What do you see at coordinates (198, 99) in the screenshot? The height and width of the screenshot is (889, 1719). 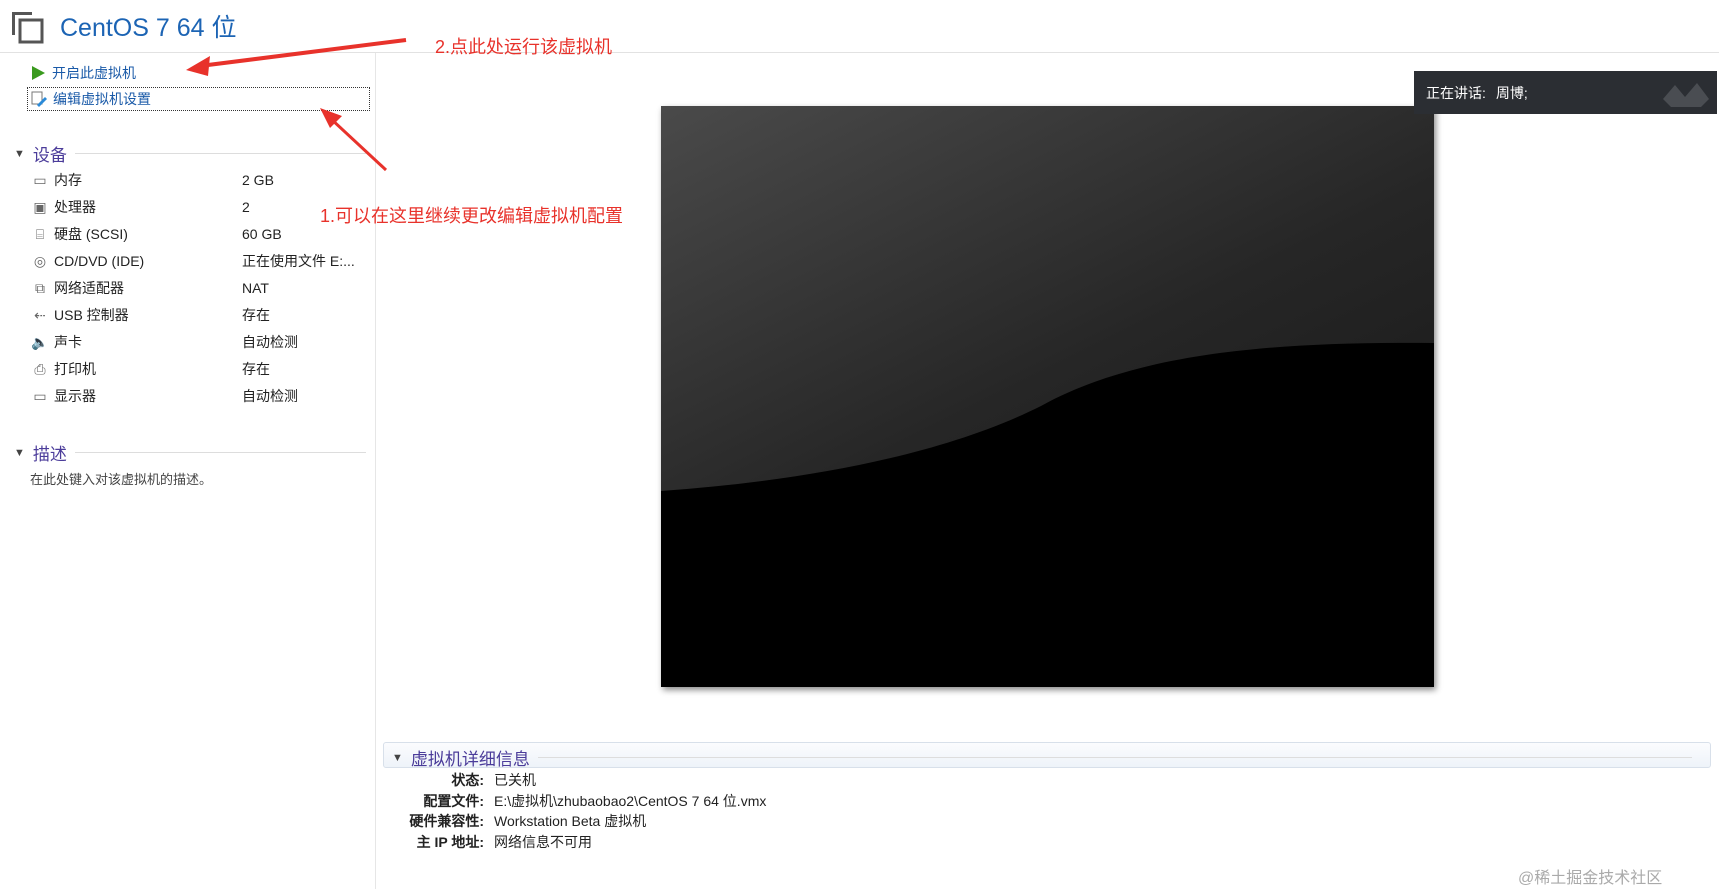 I see `edit-settings-button: 编辑虚拟机设置` at bounding box center [198, 99].